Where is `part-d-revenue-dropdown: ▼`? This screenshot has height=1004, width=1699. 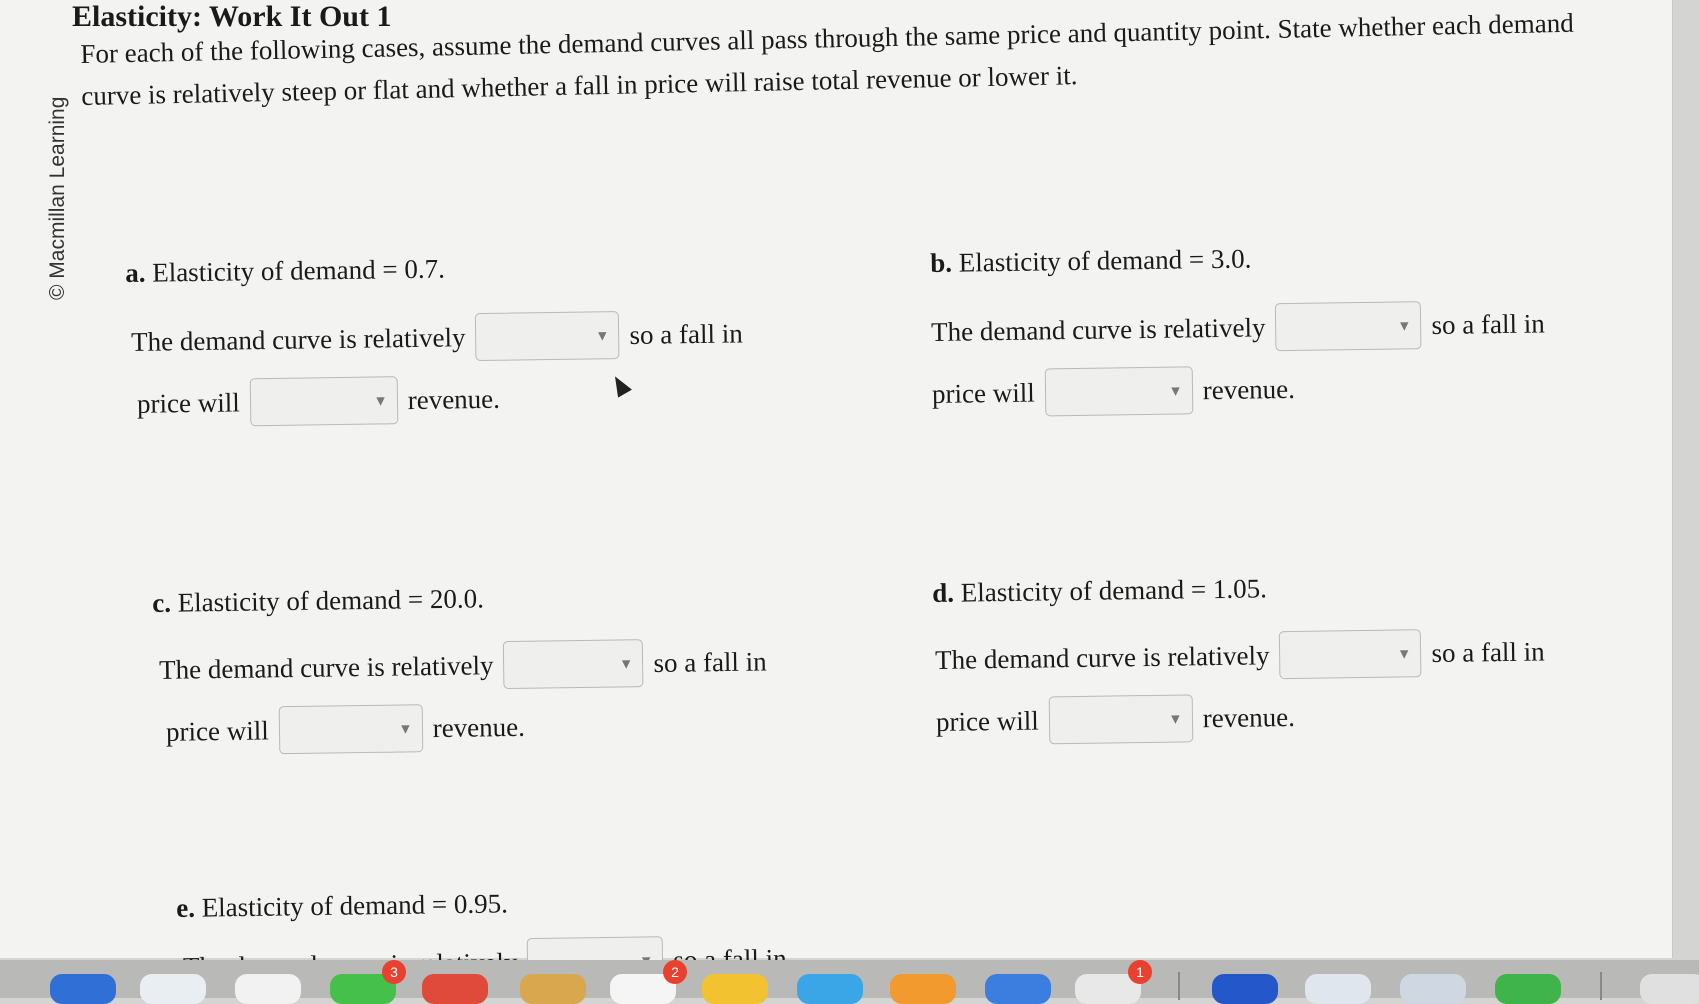 part-d-revenue-dropdown: ▼ is located at coordinates (1121, 719).